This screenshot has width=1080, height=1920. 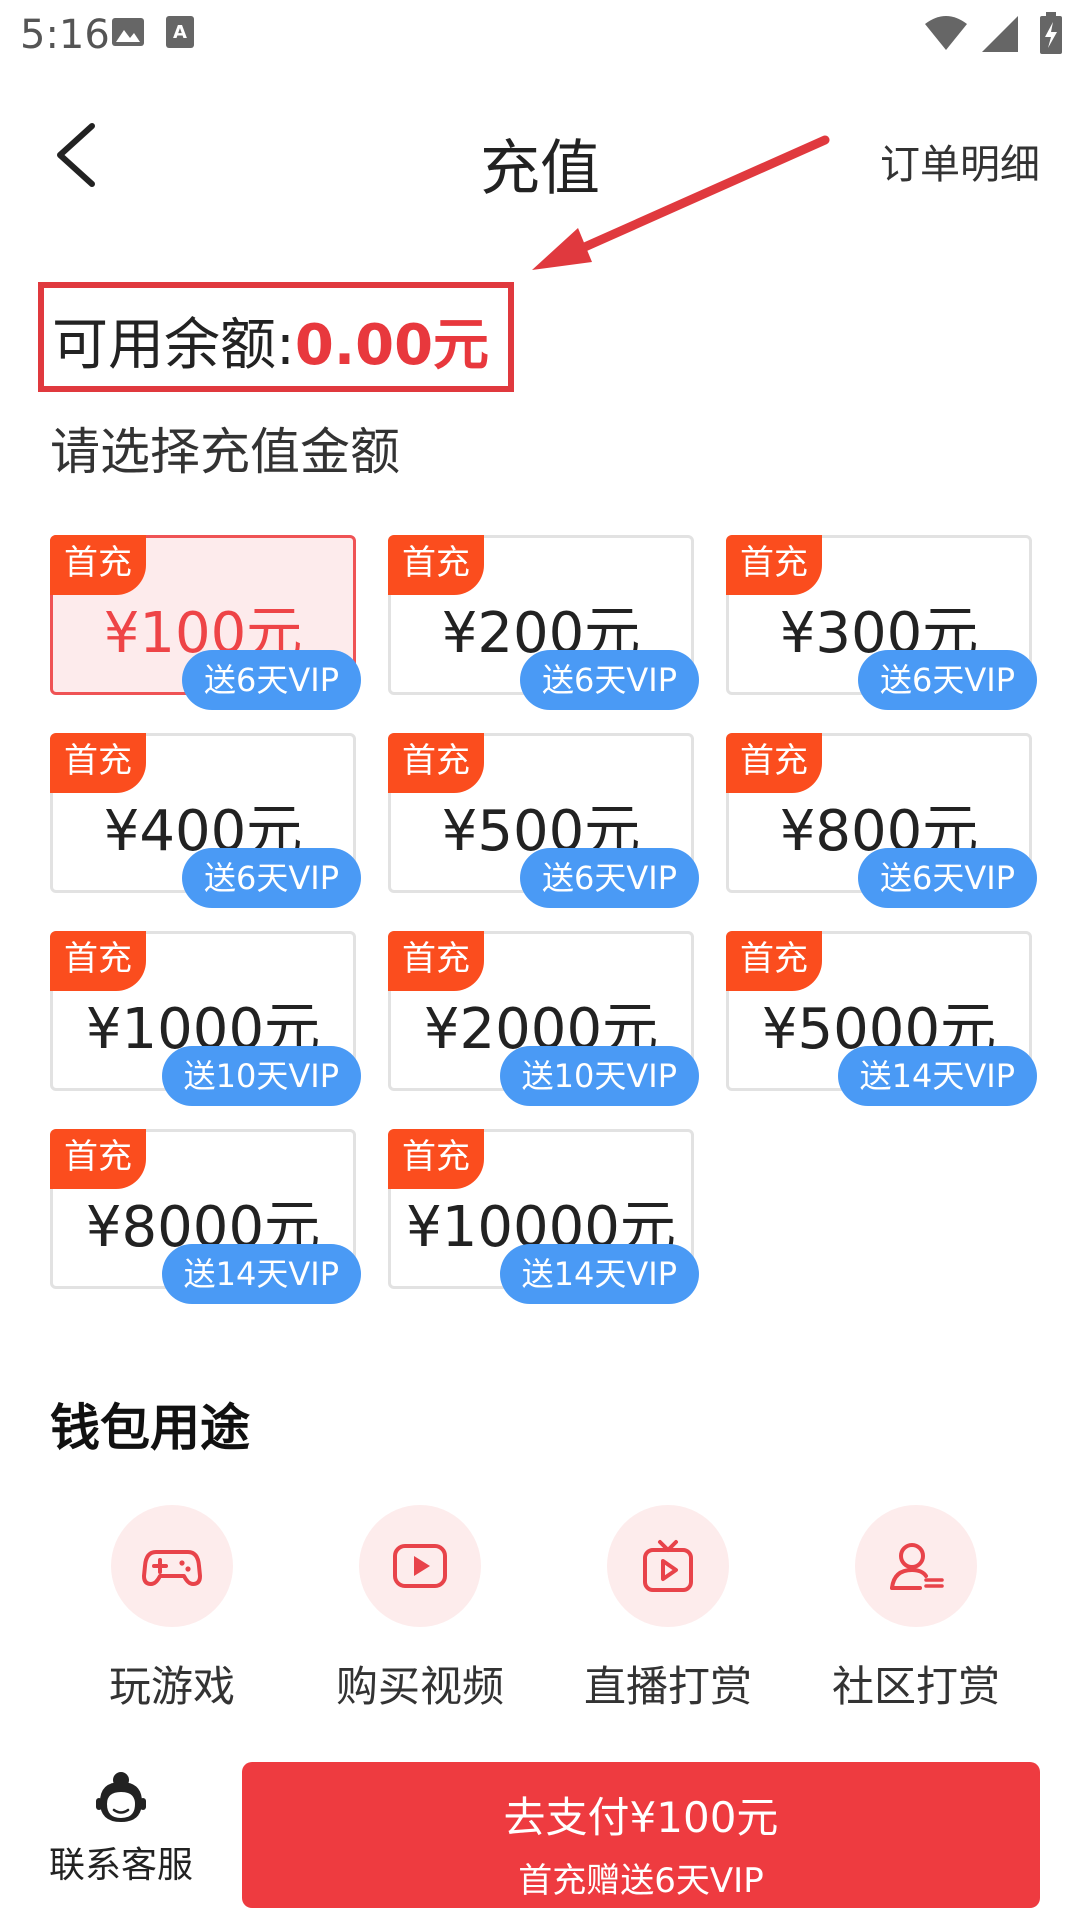 What do you see at coordinates (641, 1817) in the screenshot?
I see `pay-button-label: 去支付¥100元` at bounding box center [641, 1817].